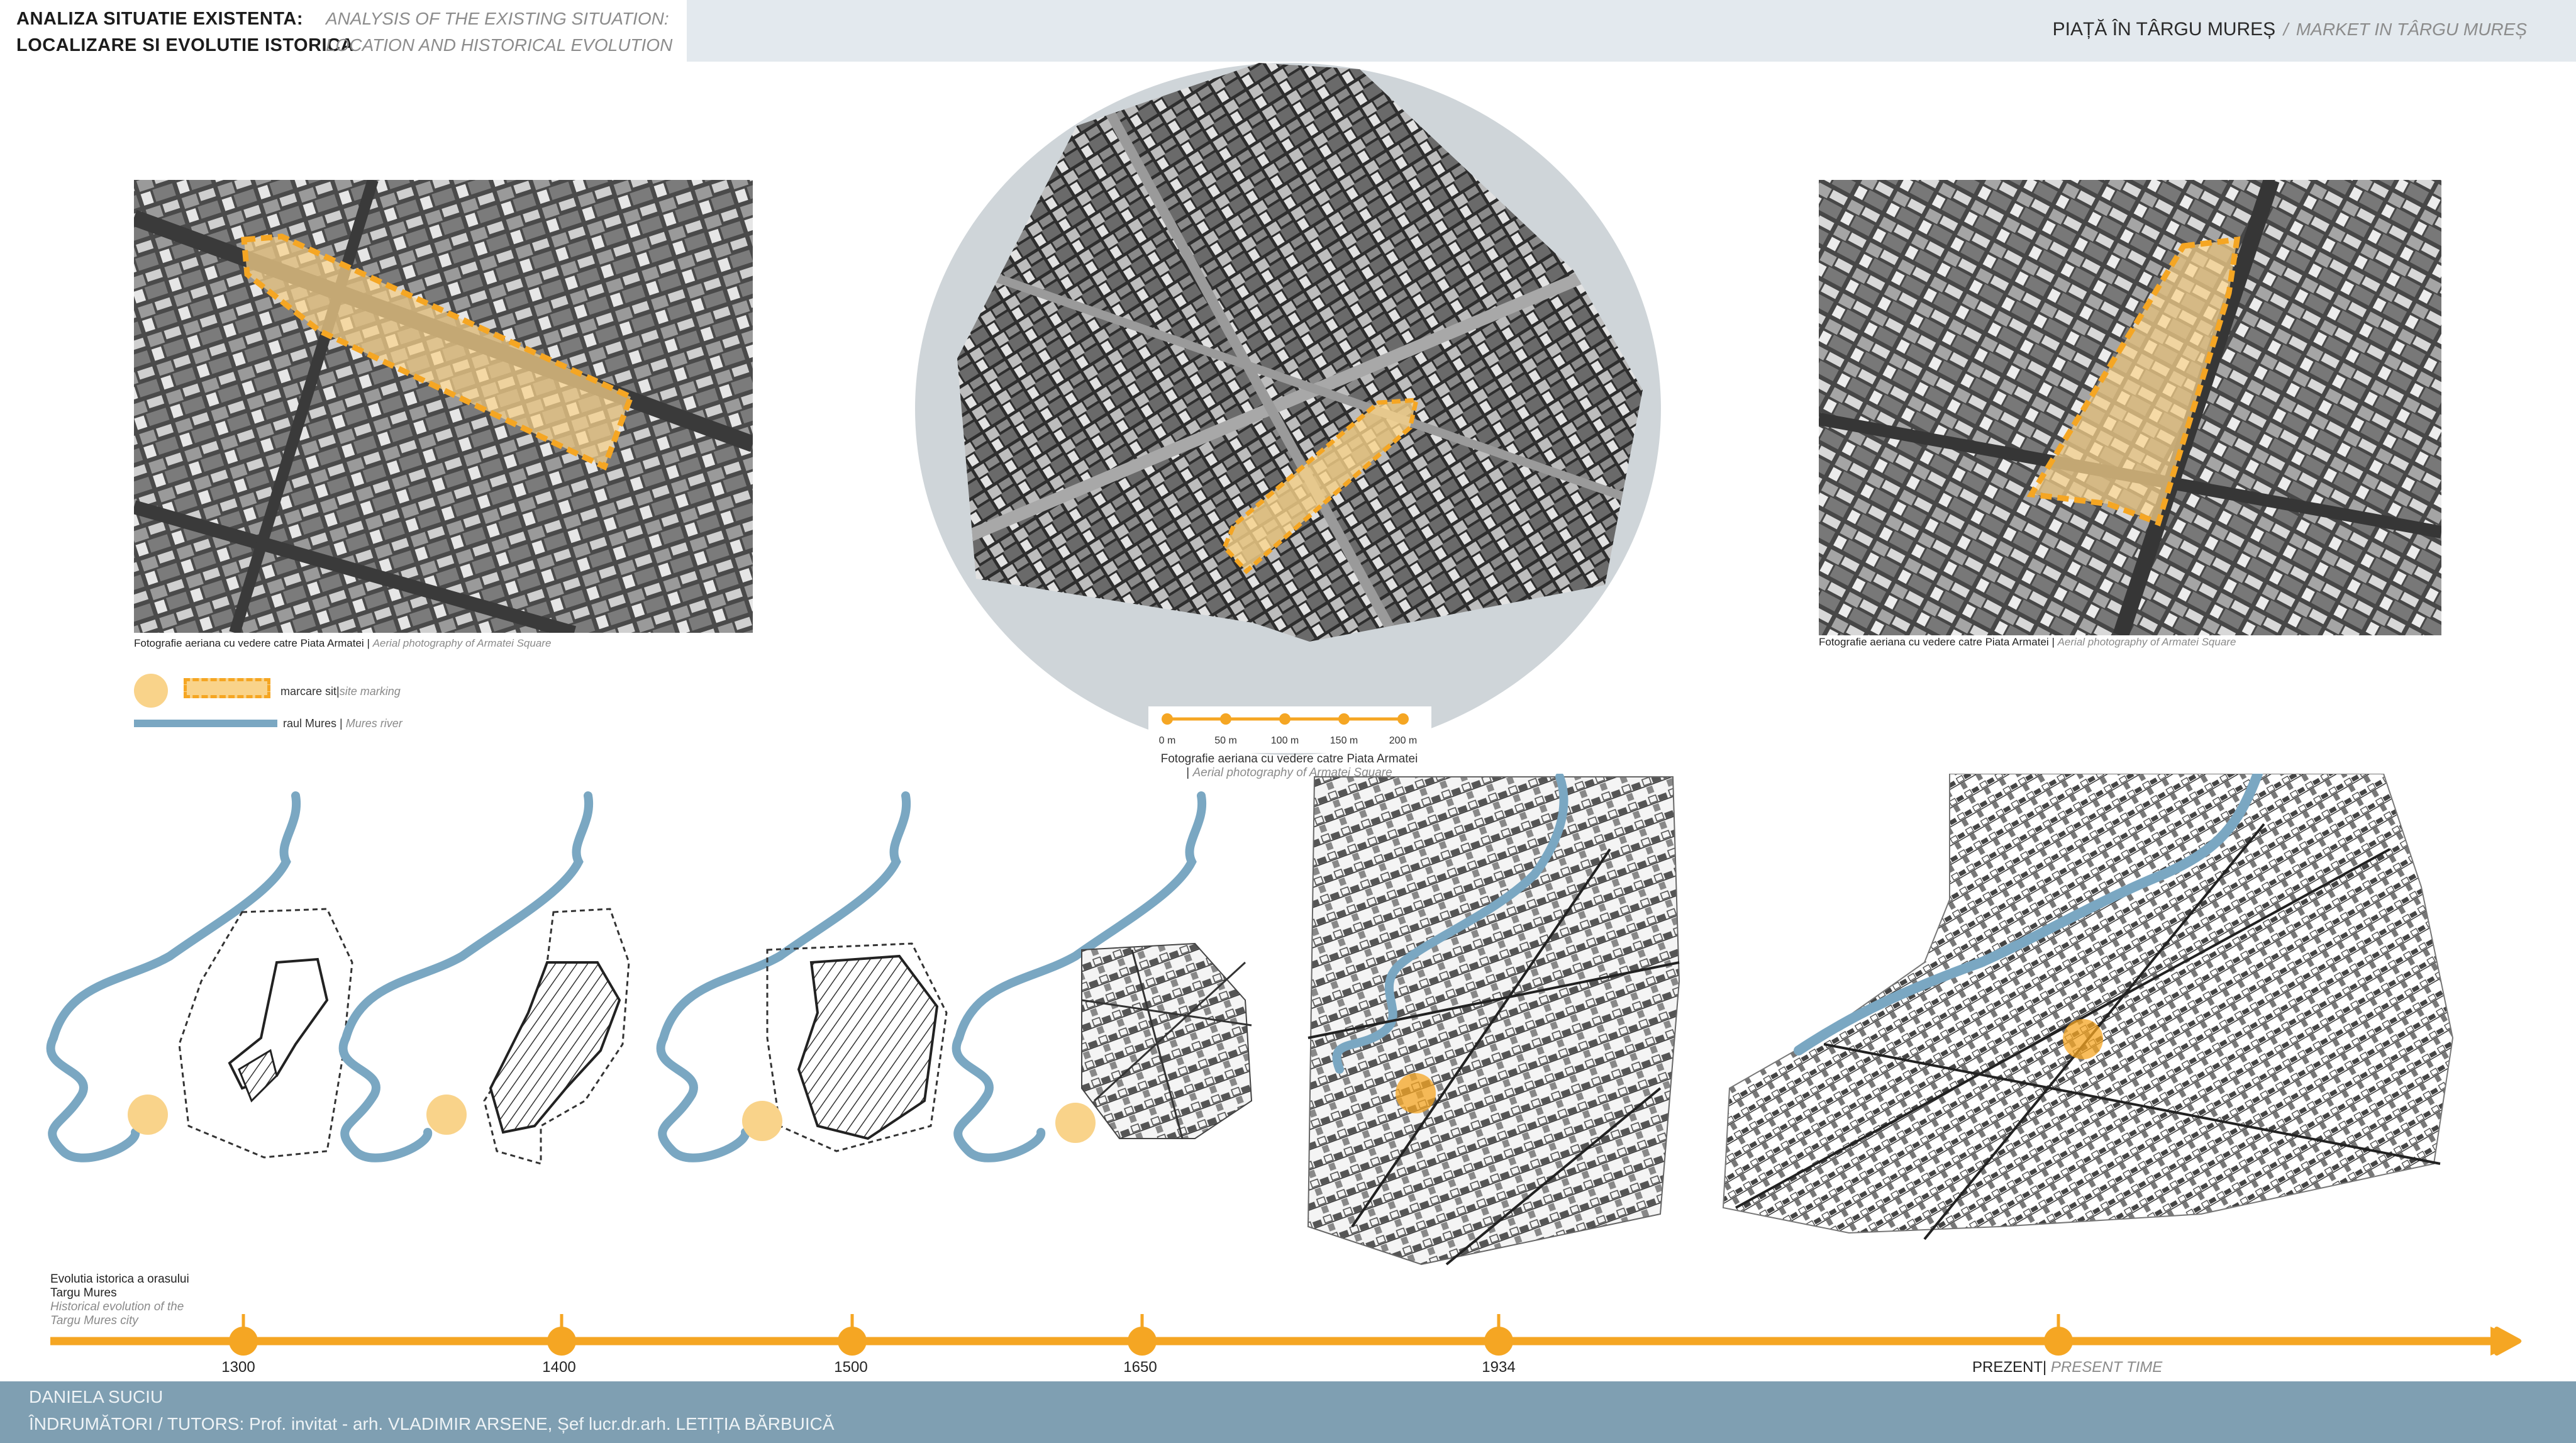 This screenshot has width=2576, height=1443. What do you see at coordinates (559, 1367) in the screenshot?
I see `timeline-year-1400: 1400` at bounding box center [559, 1367].